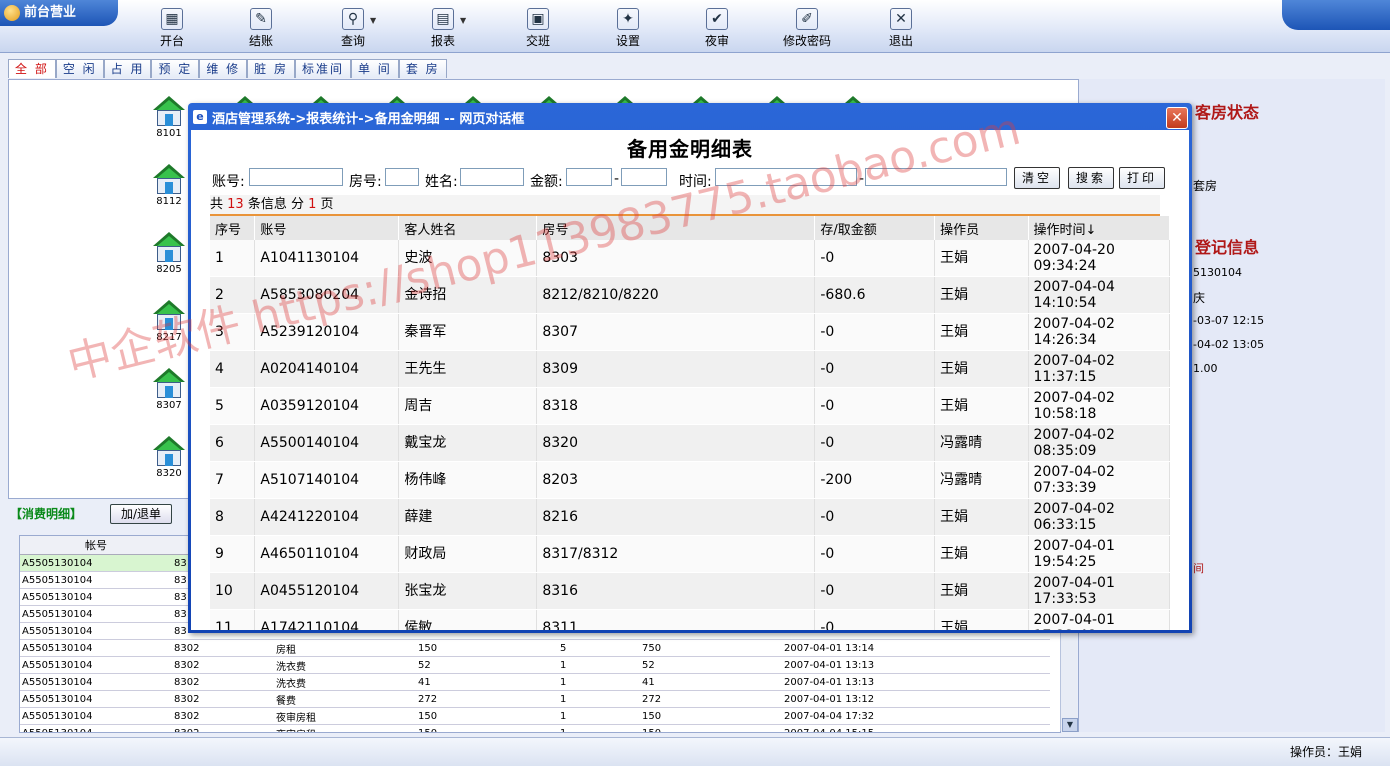 This screenshot has height=766, width=1390. Describe the element at coordinates (807, 29) in the screenshot. I see `change-password-button: ✐ 修改密码` at that location.